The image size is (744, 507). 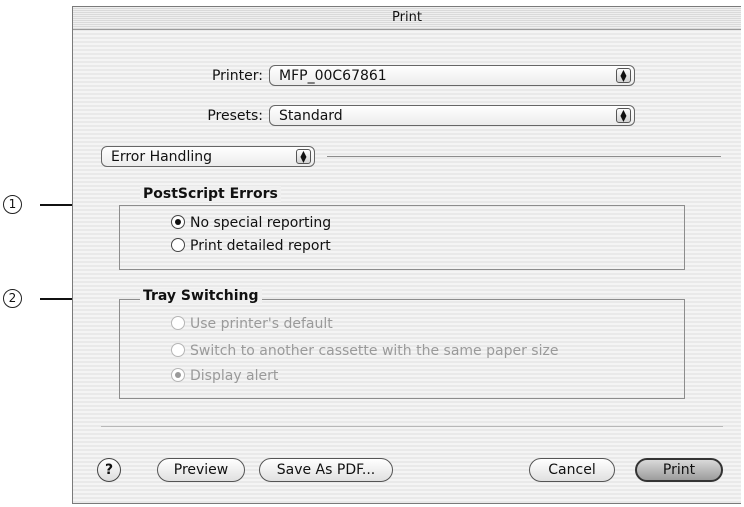 What do you see at coordinates (452, 75) in the screenshot?
I see `printer-select: MFP_00C67861 ▲ ▼` at bounding box center [452, 75].